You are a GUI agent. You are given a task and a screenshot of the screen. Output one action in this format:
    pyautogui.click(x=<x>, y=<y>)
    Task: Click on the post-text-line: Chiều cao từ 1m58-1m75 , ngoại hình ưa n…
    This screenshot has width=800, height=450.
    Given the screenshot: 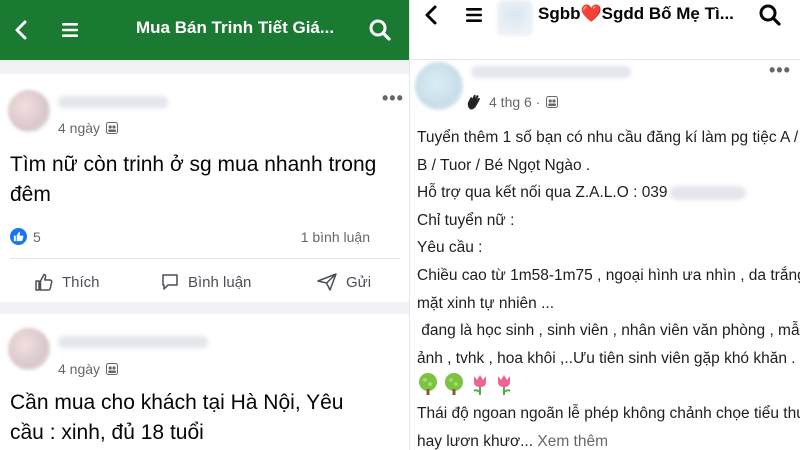 What is the action you would take?
    pyautogui.click(x=608, y=275)
    